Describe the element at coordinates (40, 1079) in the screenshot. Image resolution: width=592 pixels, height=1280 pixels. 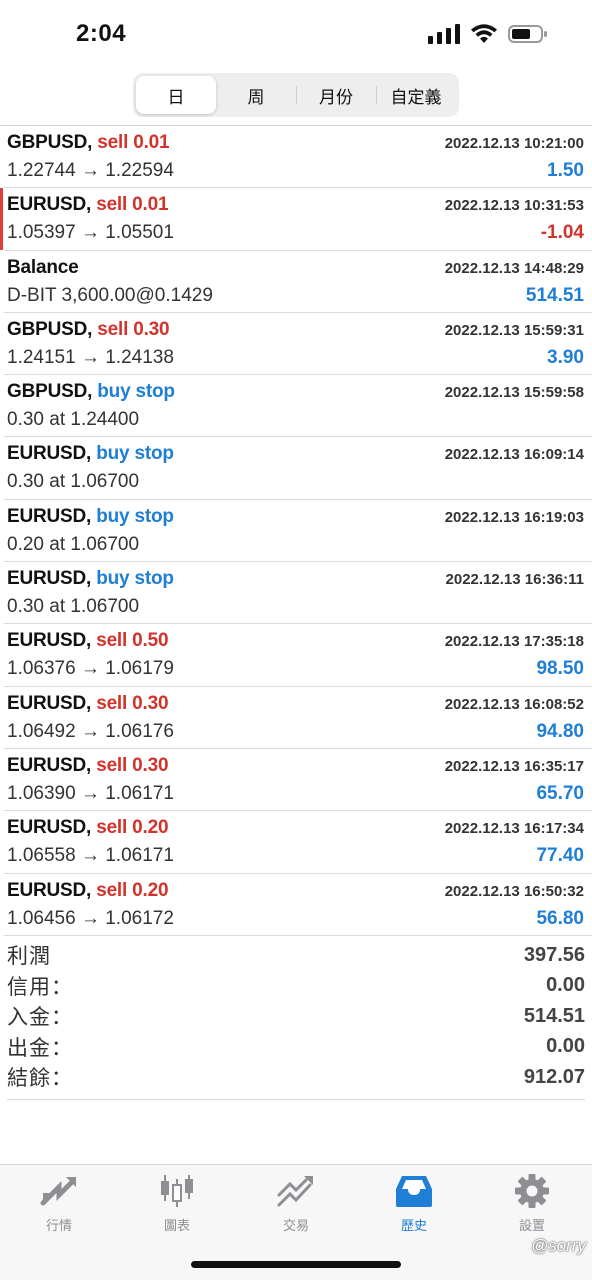
I see `summary-label: 結餘：` at that location.